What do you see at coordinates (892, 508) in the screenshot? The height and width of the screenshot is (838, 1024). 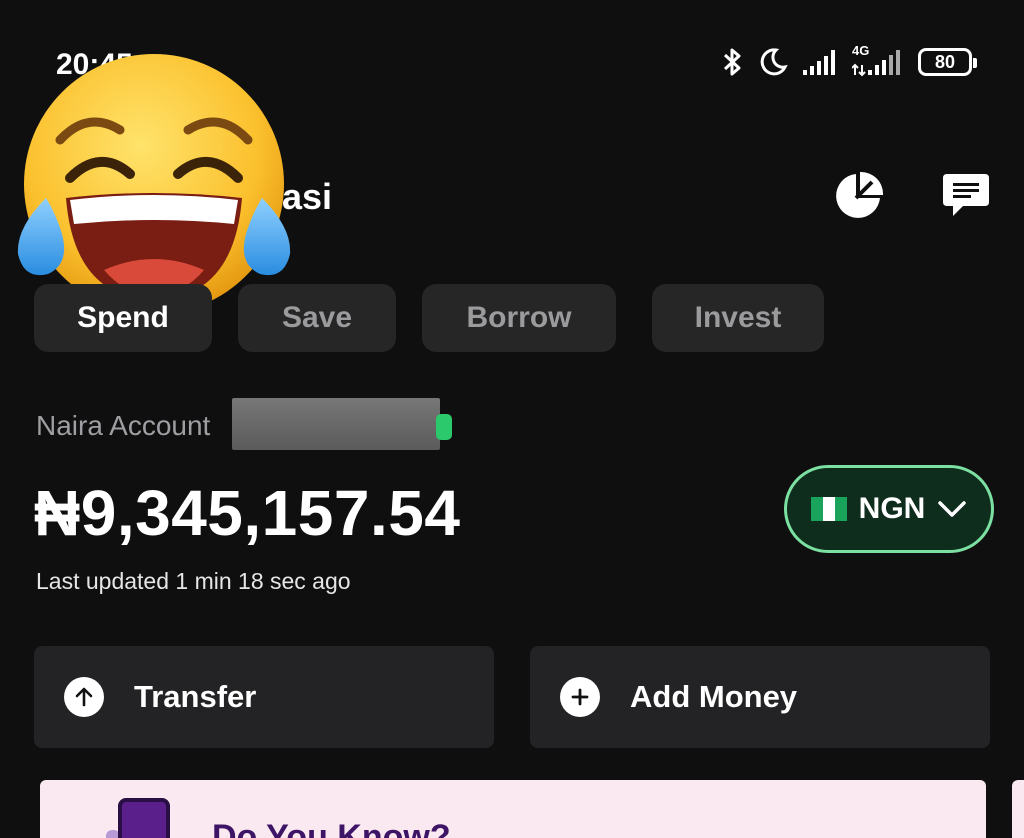 I see `currency-code: NGN` at bounding box center [892, 508].